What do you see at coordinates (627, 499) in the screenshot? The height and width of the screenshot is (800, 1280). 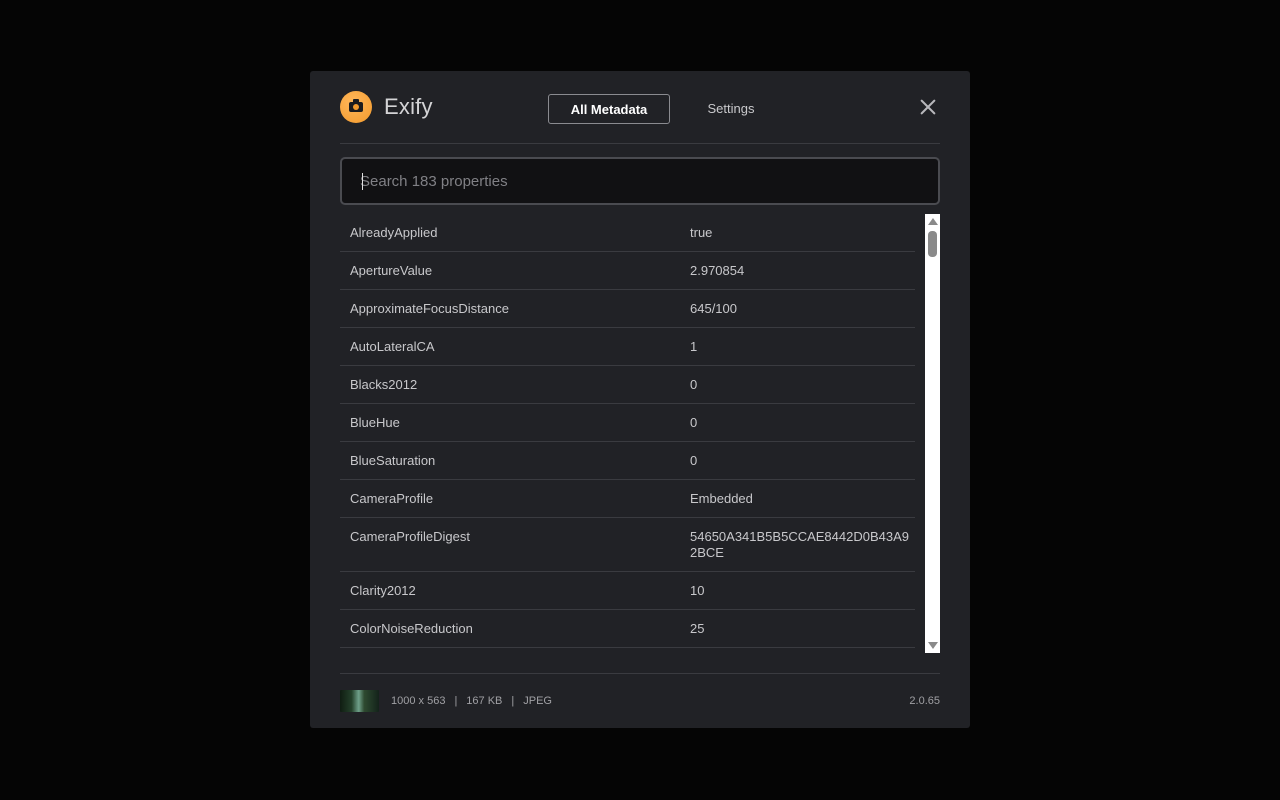 I see `table-row: CameraProfile Embedded` at bounding box center [627, 499].